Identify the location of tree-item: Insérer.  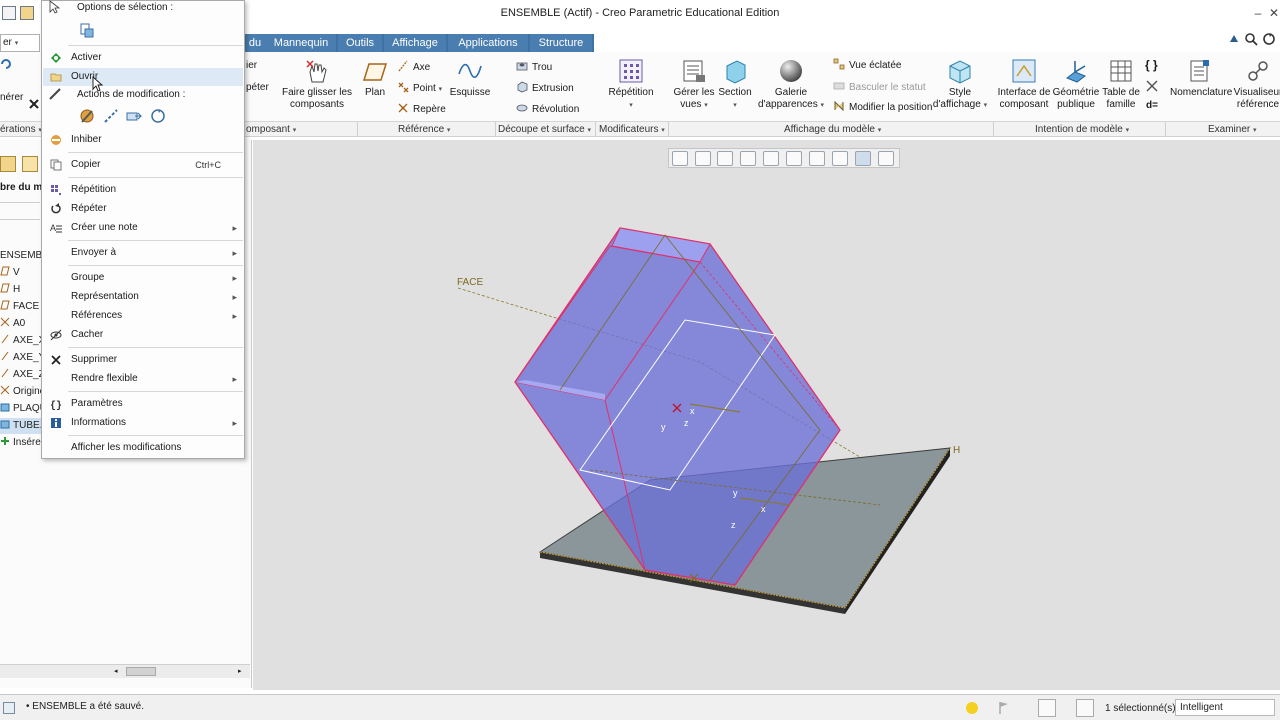
(22, 443).